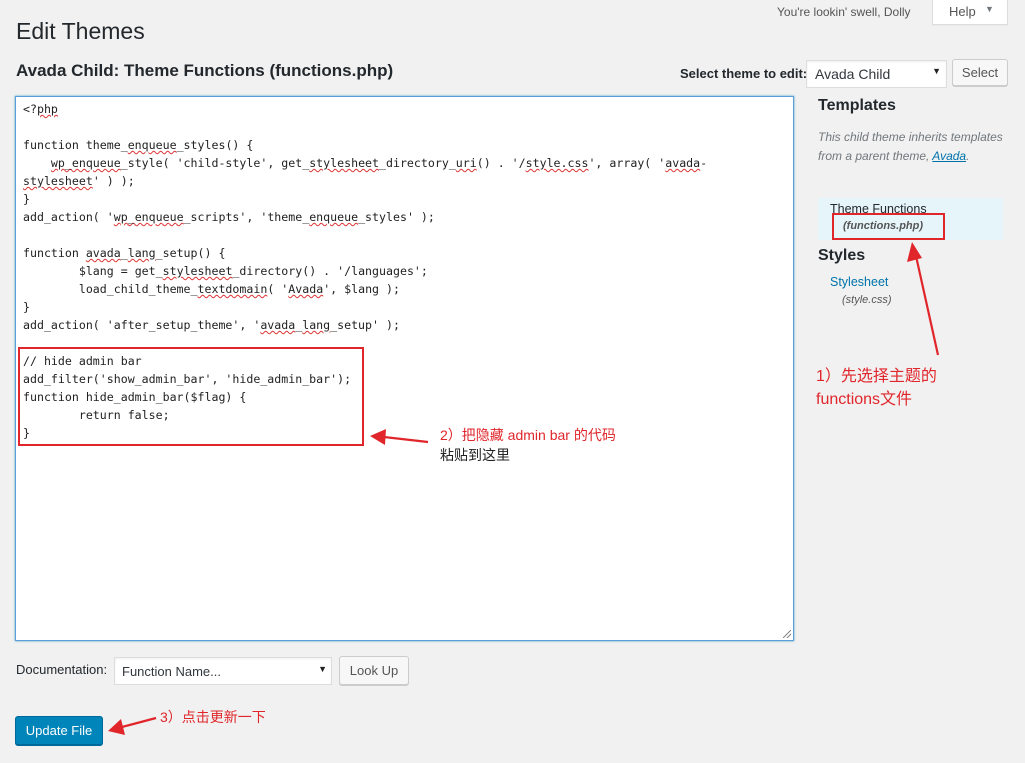  I want to click on annotation-step2-line1: 2）把隐藏 admin bar 的代码, so click(528, 435).